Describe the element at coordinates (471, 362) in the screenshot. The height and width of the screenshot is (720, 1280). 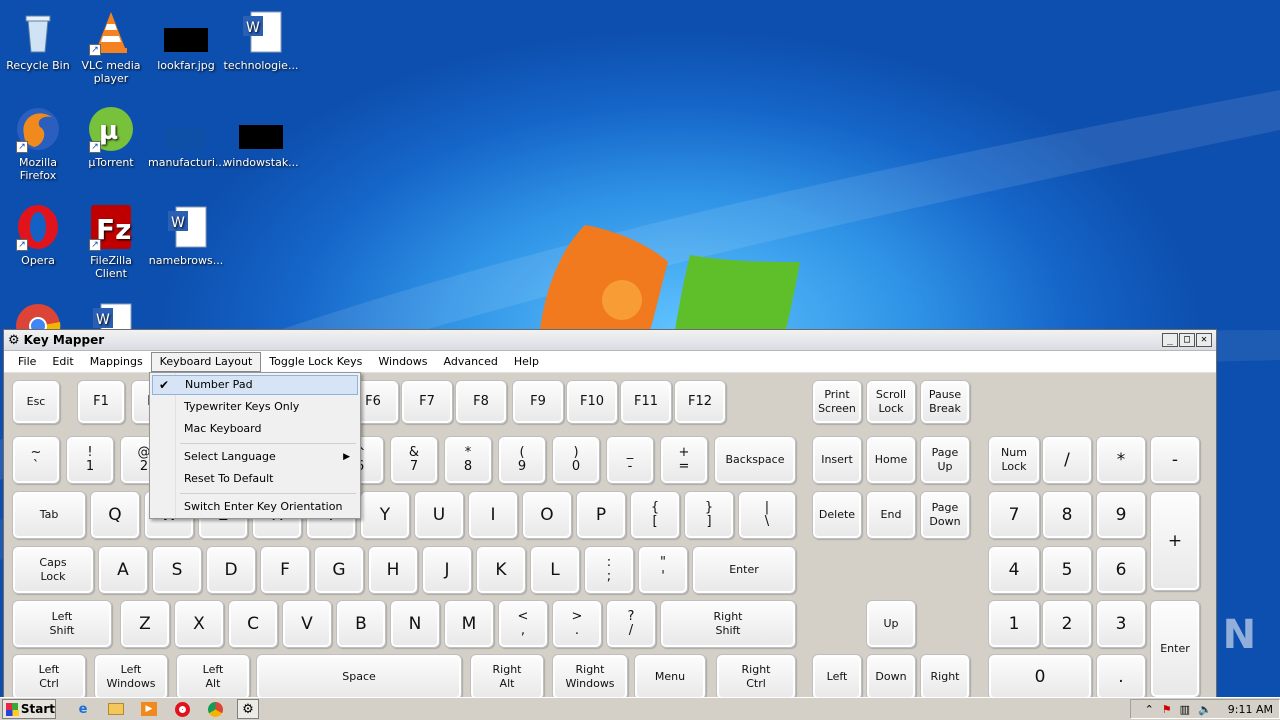
I see `menu-advanced: Advanced` at that location.